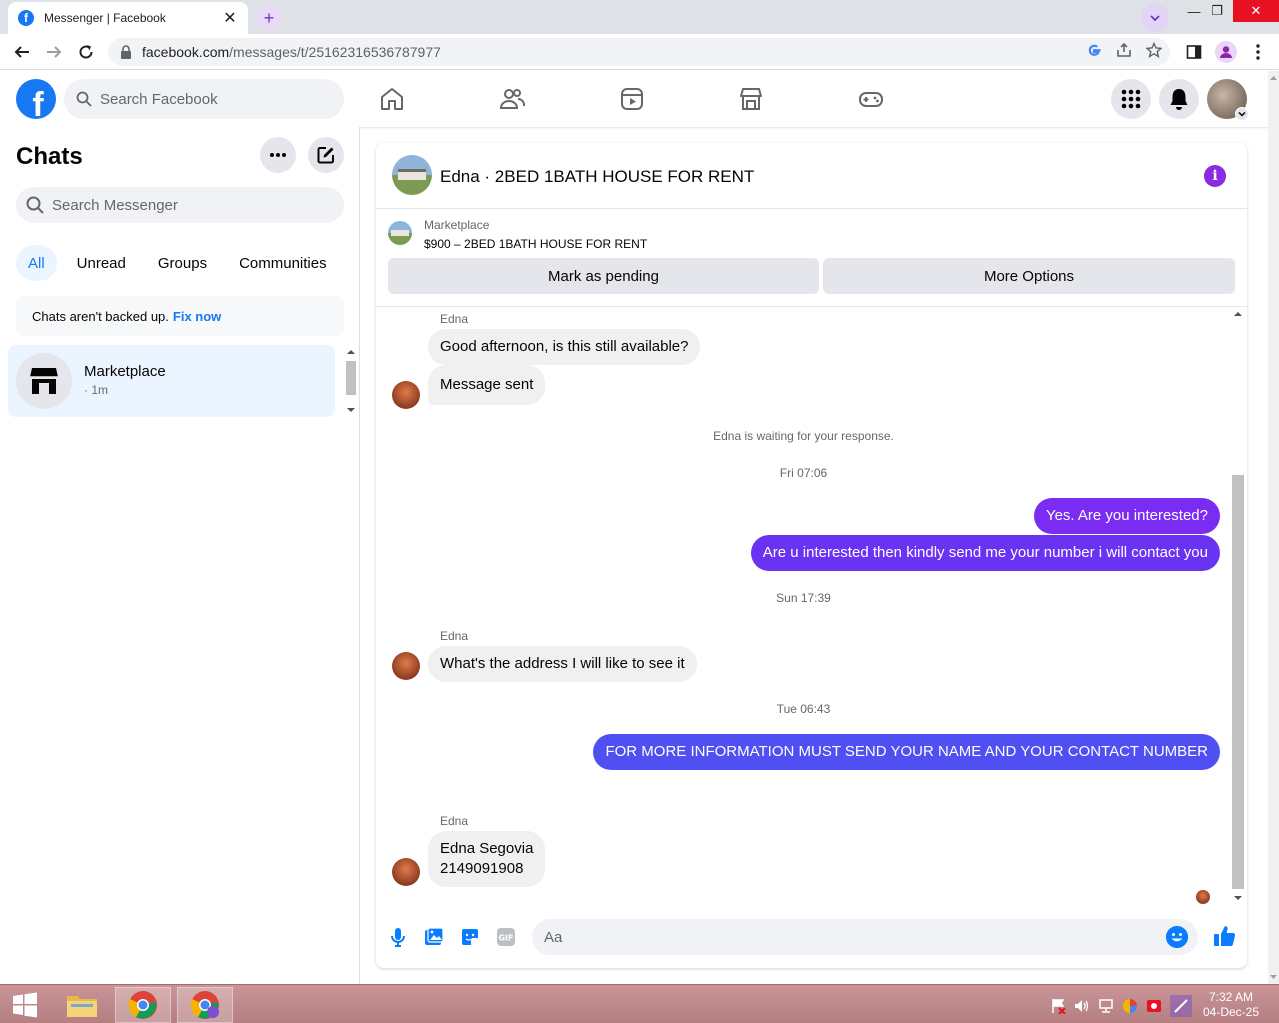  Describe the element at coordinates (1256, 11) in the screenshot. I see `close-window-button: ✕` at that location.